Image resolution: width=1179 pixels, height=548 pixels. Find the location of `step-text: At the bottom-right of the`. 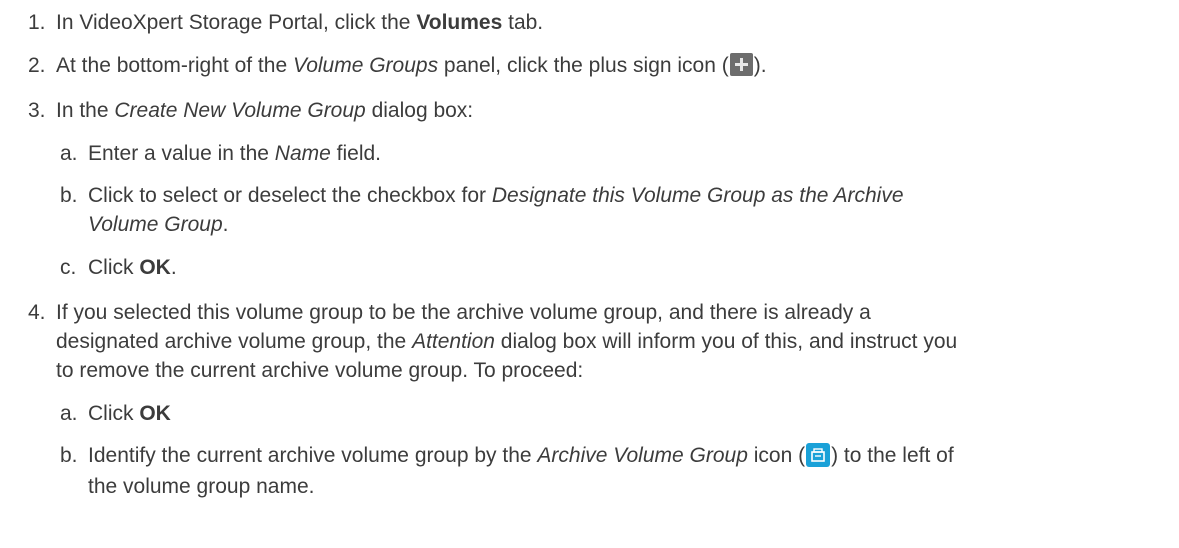

step-text: At the bottom-right of the is located at coordinates (174, 65).